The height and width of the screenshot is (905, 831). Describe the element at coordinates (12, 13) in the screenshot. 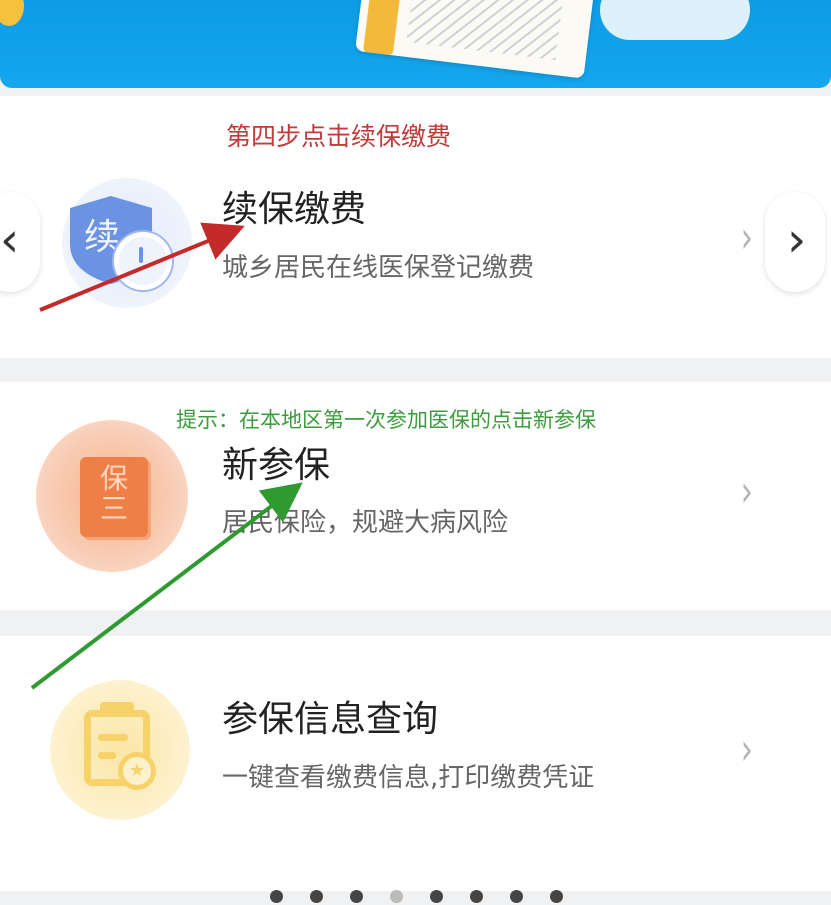

I see `coin-illustration` at that location.